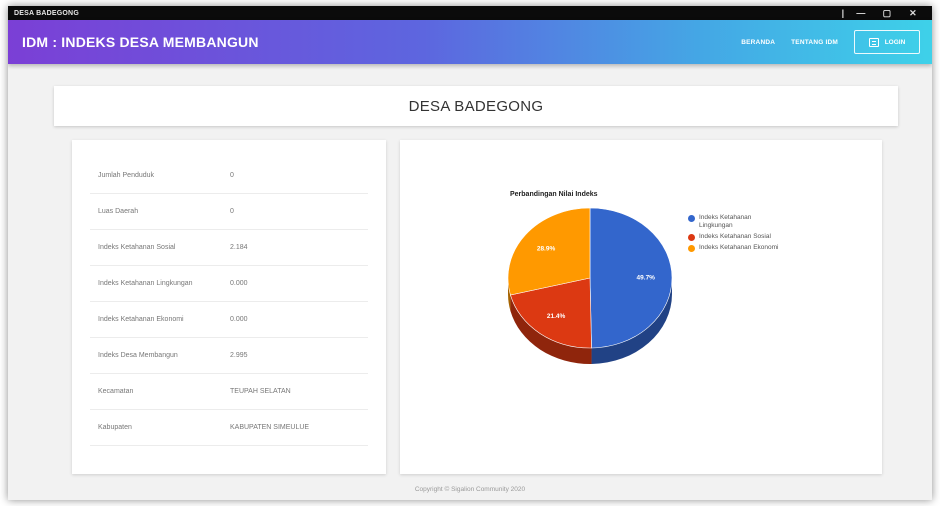 This screenshot has height=506, width=940. What do you see at coordinates (470, 489) in the screenshot?
I see `footer-copyright: Copyright © Sigalion Community 2020` at bounding box center [470, 489].